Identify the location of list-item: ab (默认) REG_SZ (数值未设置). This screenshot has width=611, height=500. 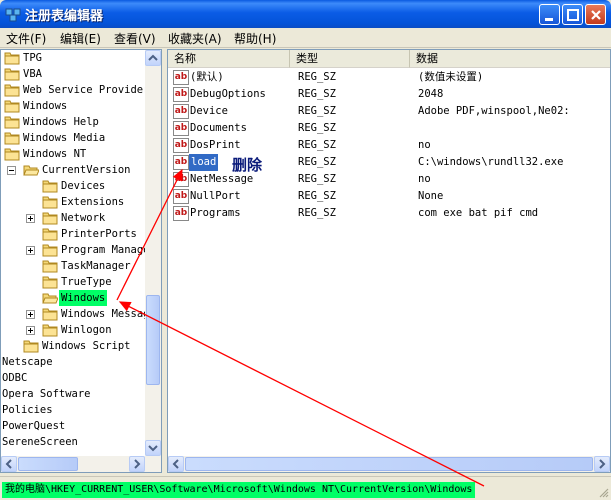
(388, 77).